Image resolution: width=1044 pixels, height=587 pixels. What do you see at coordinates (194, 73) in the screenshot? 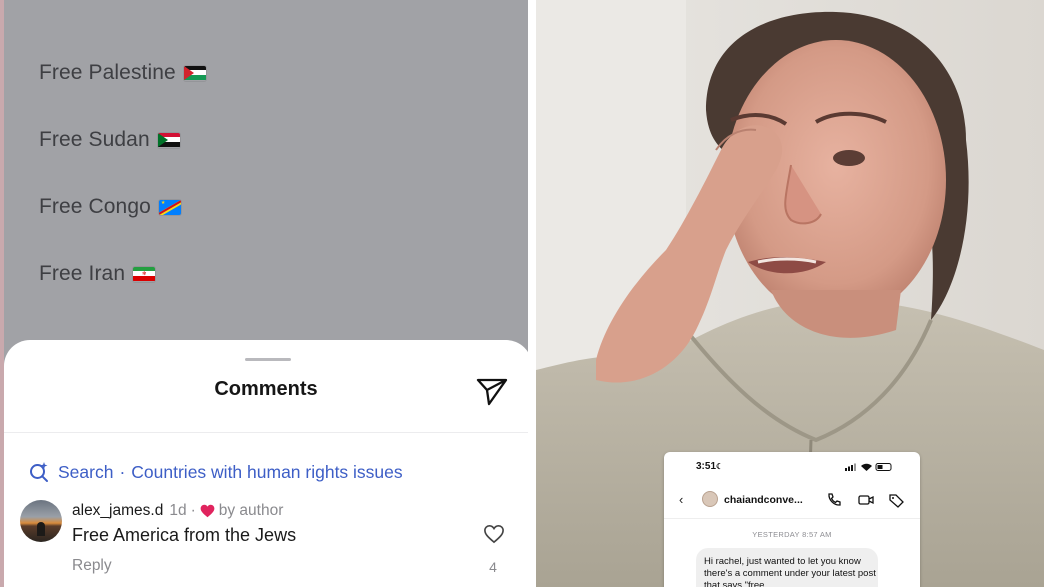
I see `palestine-flag-icon` at bounding box center [194, 73].